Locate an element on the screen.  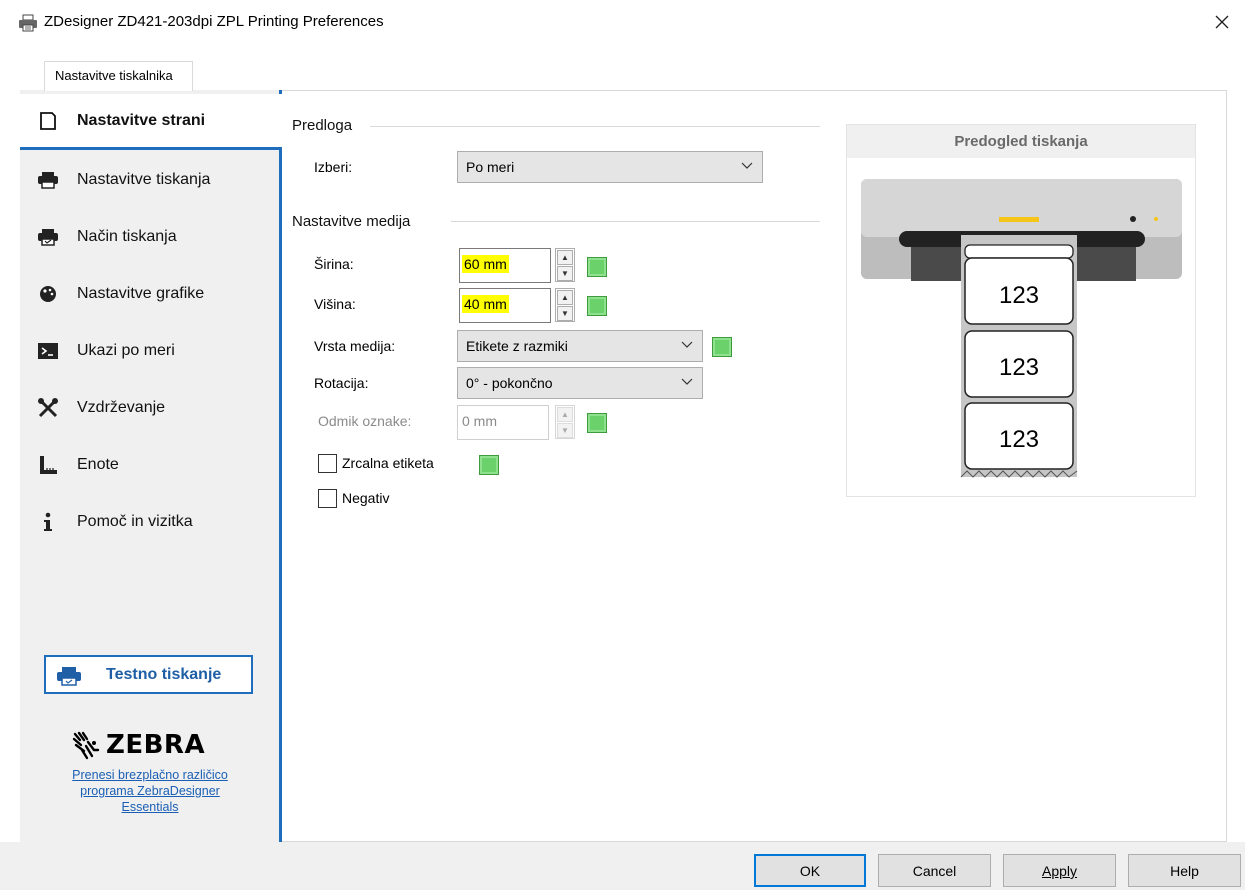
sidebar-item-maintenance: Vzdrževanje is located at coordinates (149, 408).